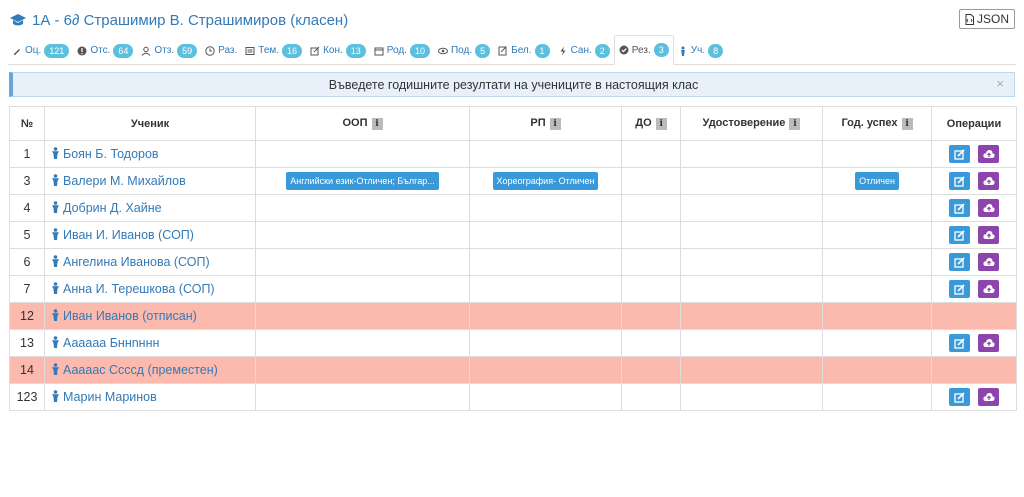 The width and height of the screenshot is (1024, 497). I want to click on json-button: JSON, so click(986, 19).